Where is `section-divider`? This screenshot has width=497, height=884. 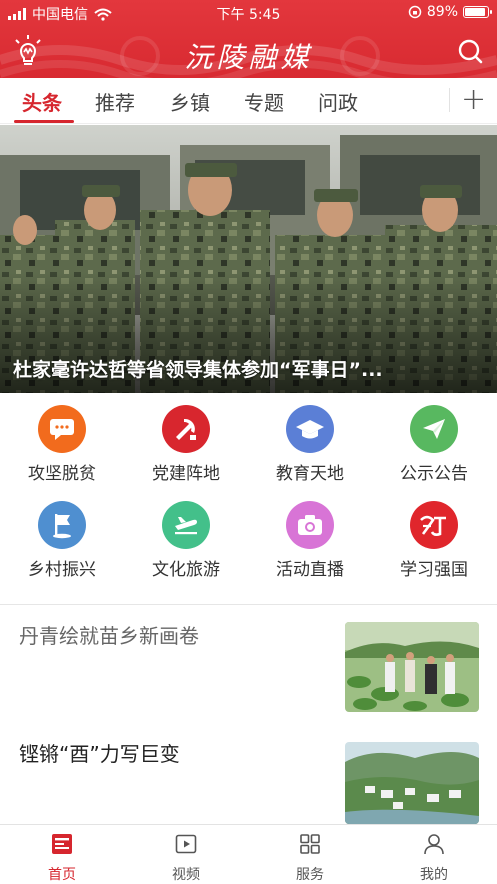 section-divider is located at coordinates (248, 604).